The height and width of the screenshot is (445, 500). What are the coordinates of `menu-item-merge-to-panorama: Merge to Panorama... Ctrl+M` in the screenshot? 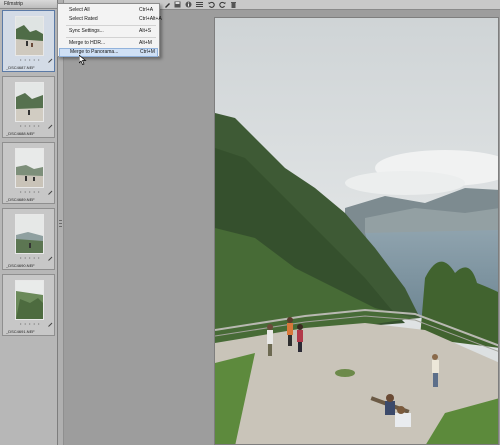 It's located at (108, 52).